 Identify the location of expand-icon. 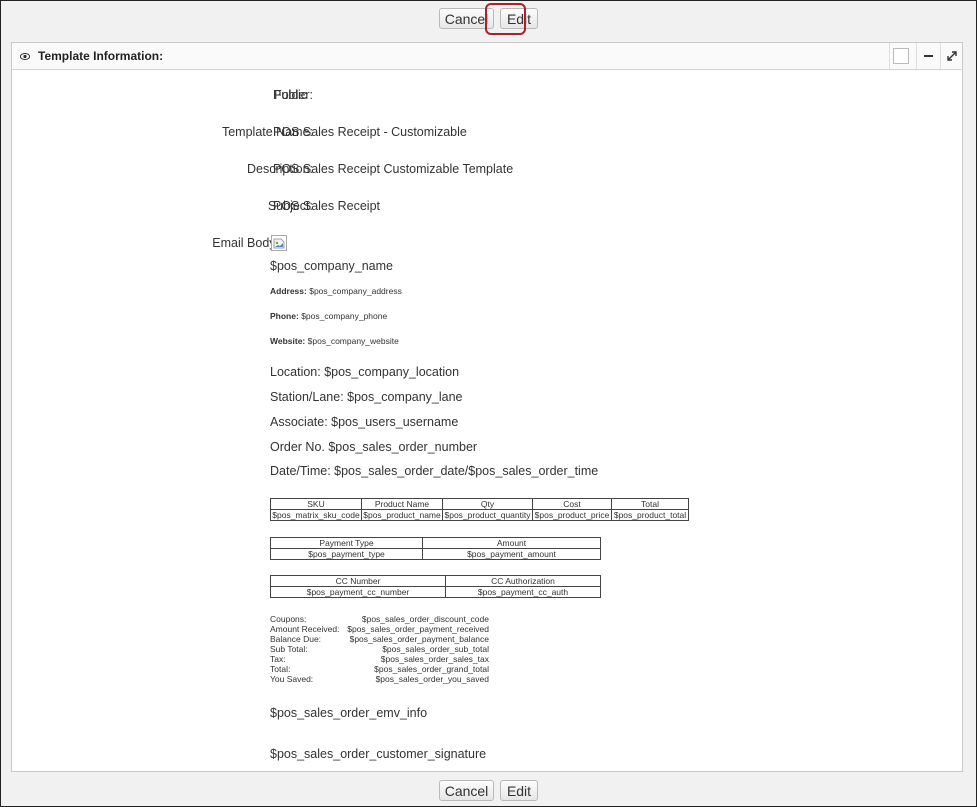
(951, 56).